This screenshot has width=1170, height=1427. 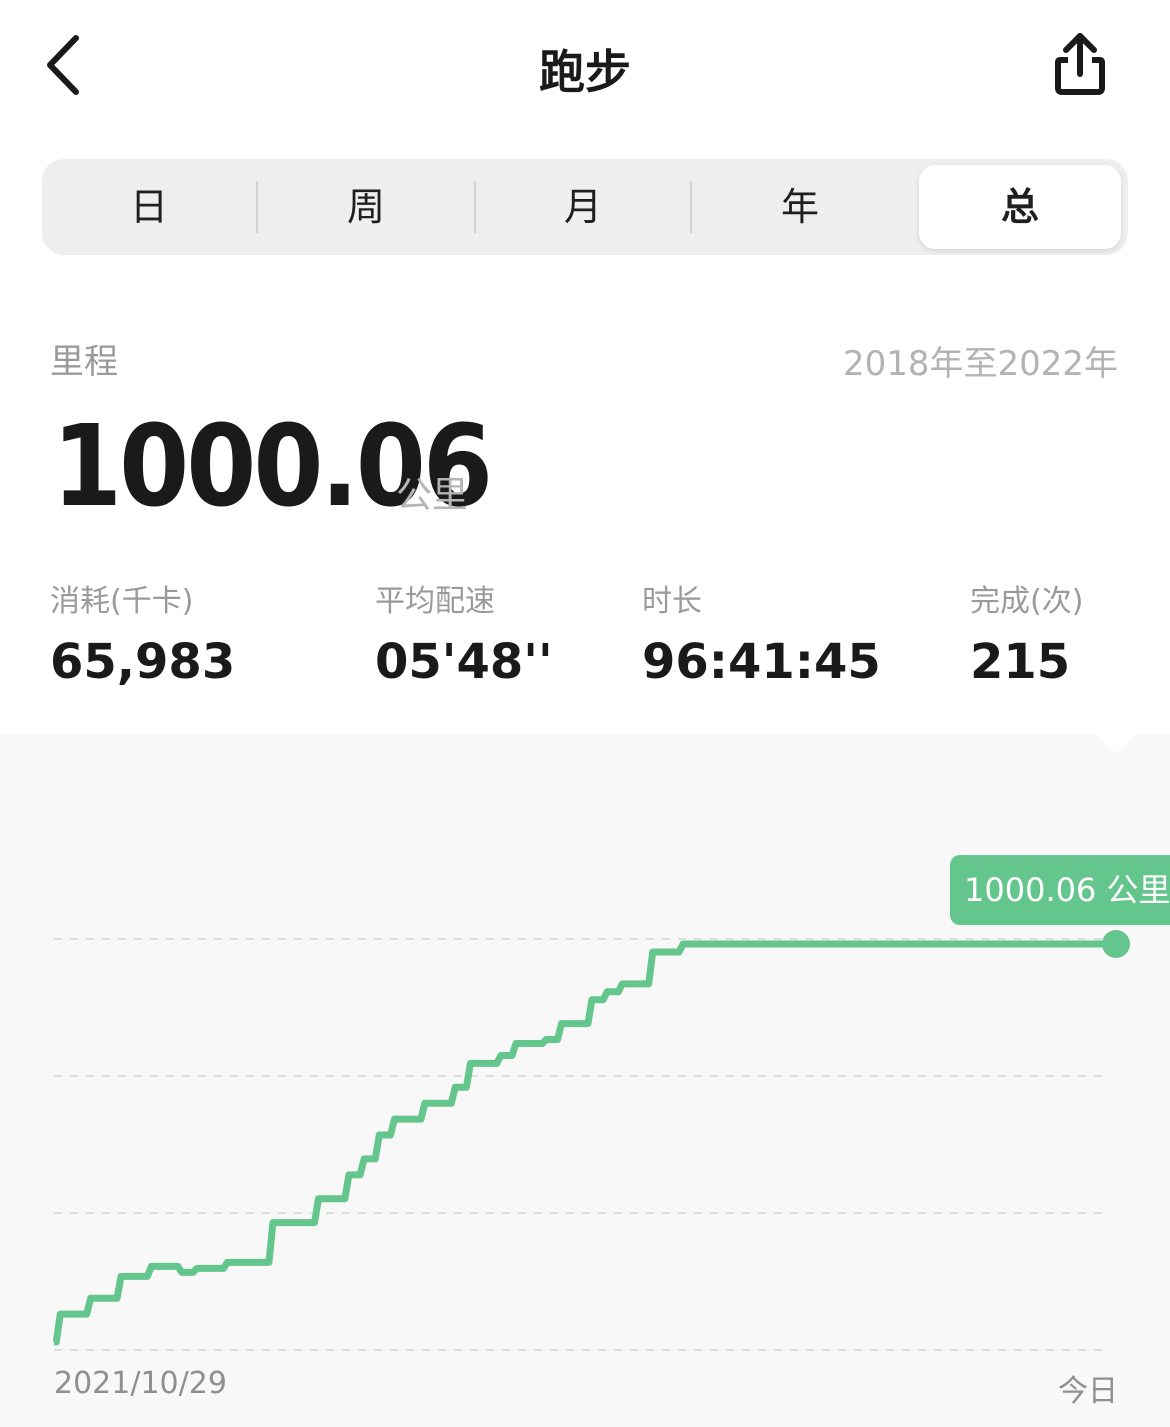 I want to click on chart-endpoint-marker, so click(x=1116, y=944).